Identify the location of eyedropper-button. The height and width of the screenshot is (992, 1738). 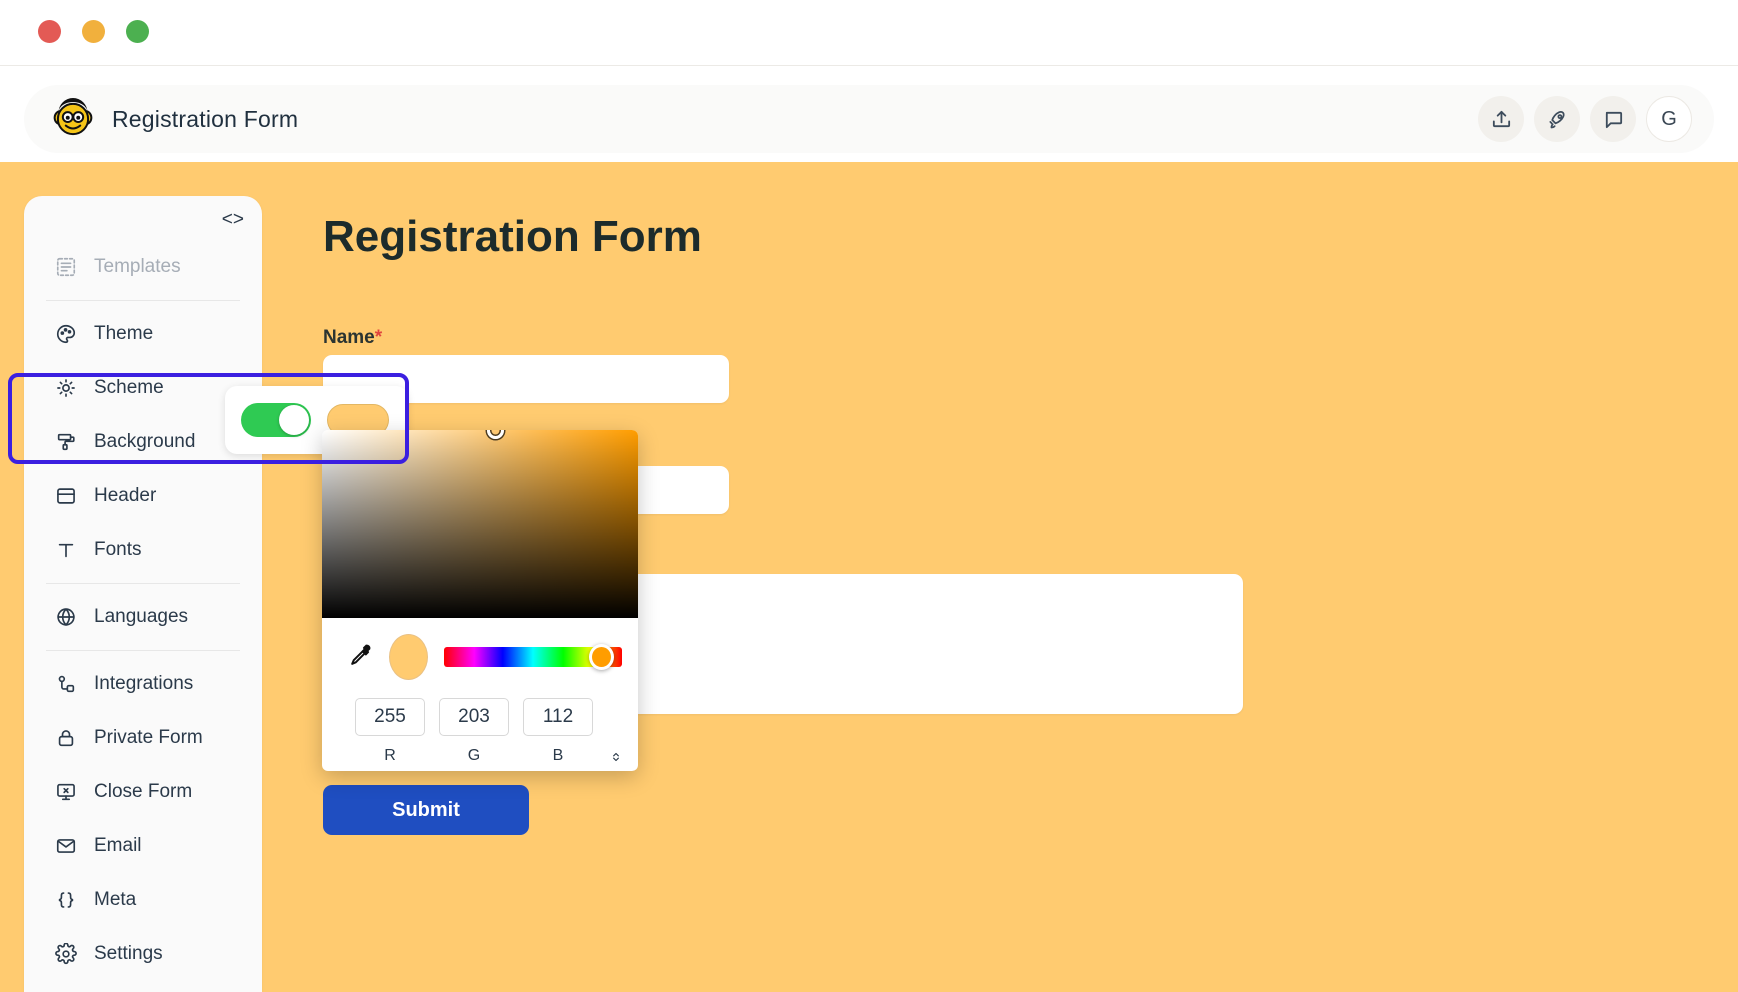
(360, 657).